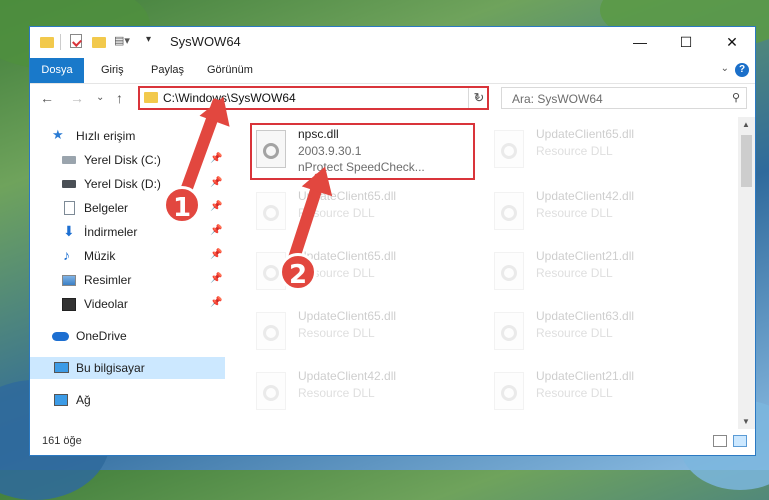 This screenshot has width=769, height=500. Describe the element at coordinates (720, 441) in the screenshot. I see `details-view-icon` at that location.